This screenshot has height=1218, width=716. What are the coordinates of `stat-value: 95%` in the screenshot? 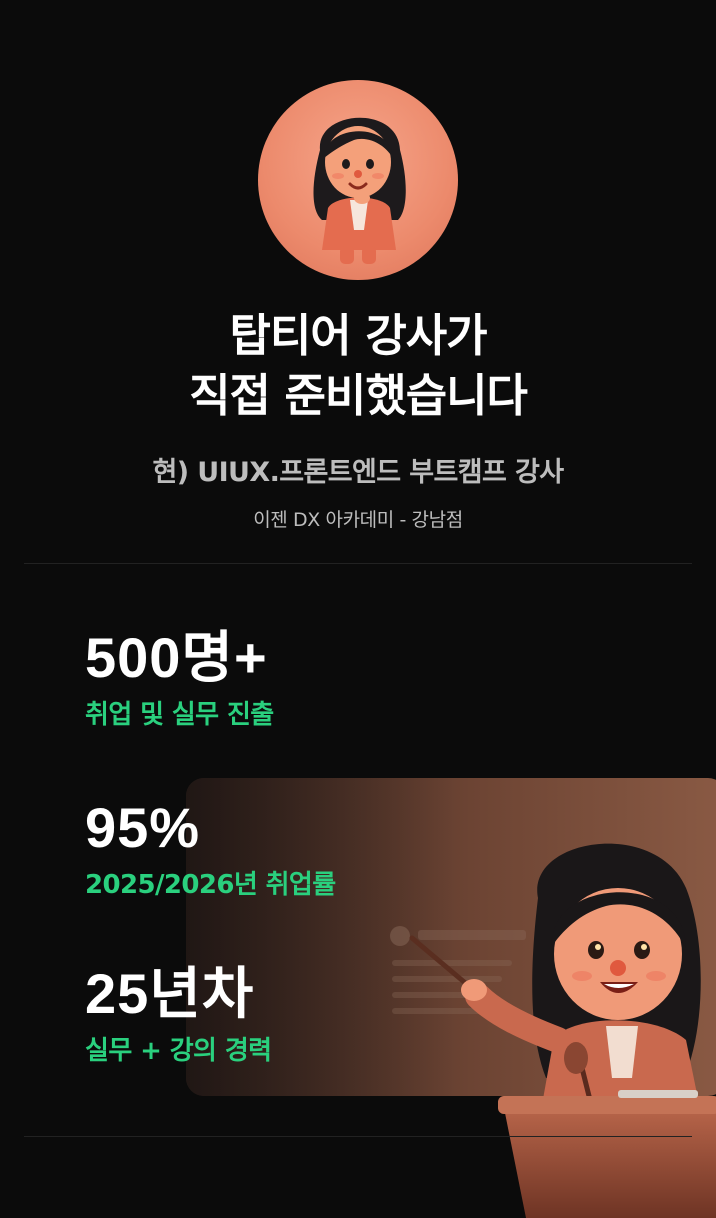 It's located at (143, 827).